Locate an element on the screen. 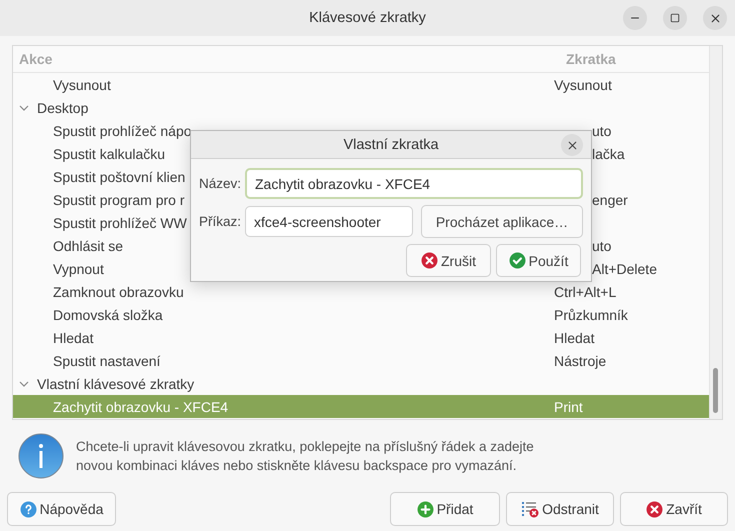 This screenshot has width=735, height=531. action-cell-text: Spustit program pro r is located at coordinates (119, 200).